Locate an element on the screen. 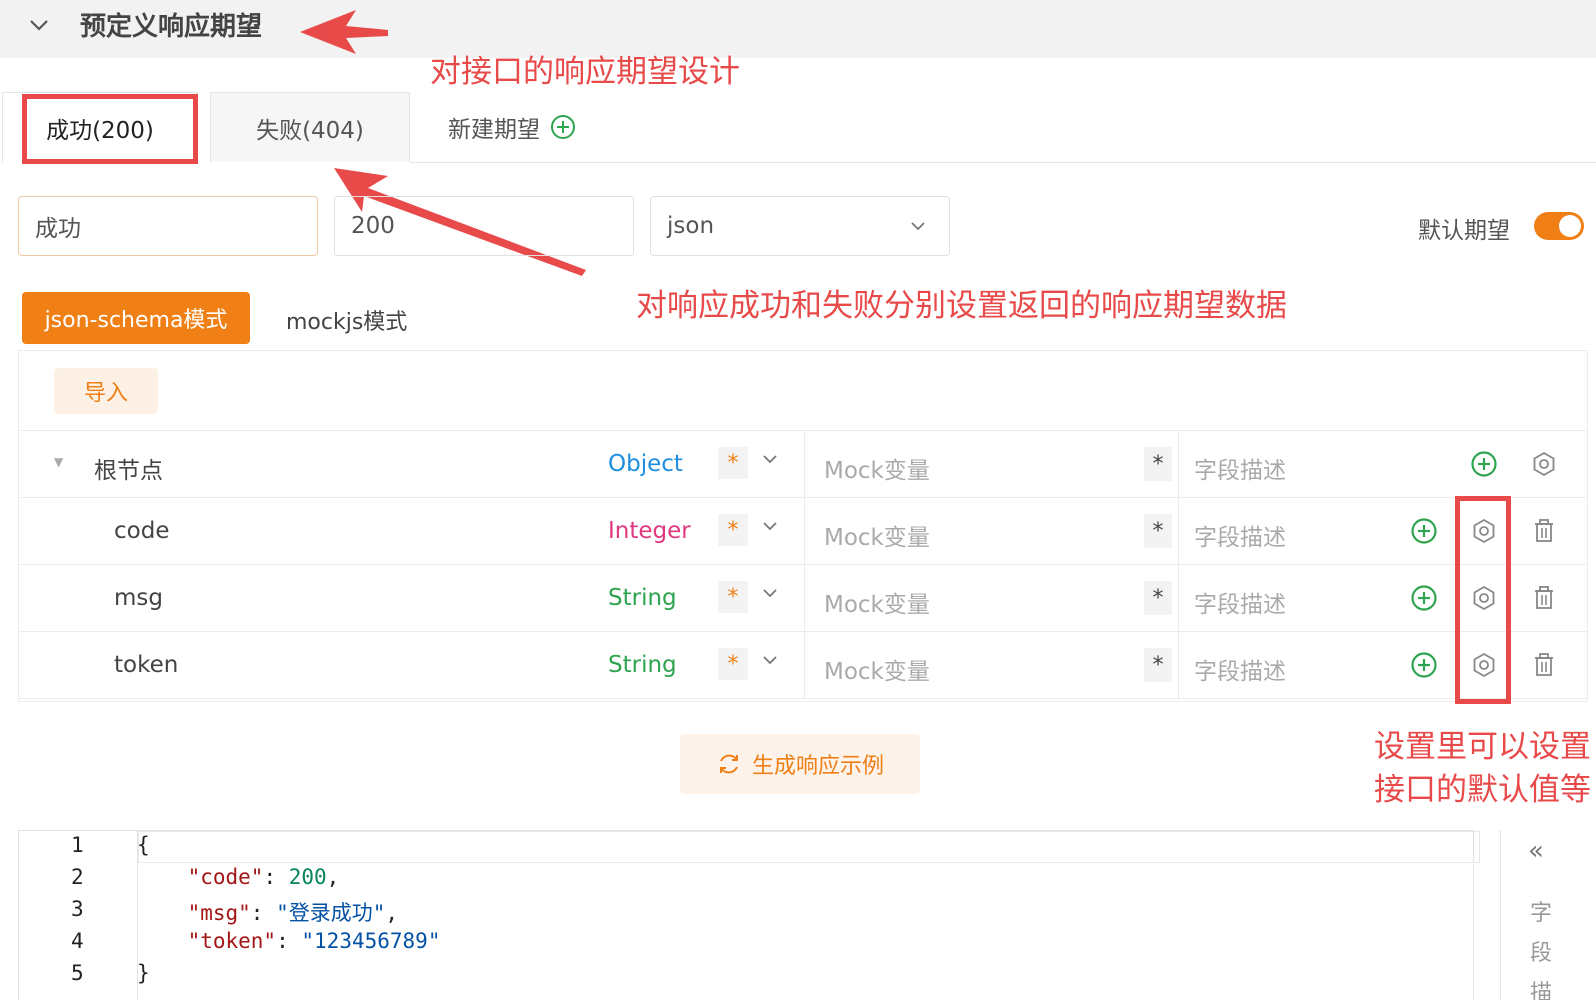  tab-mockjs-mode: mockjs模式 is located at coordinates (346, 320).